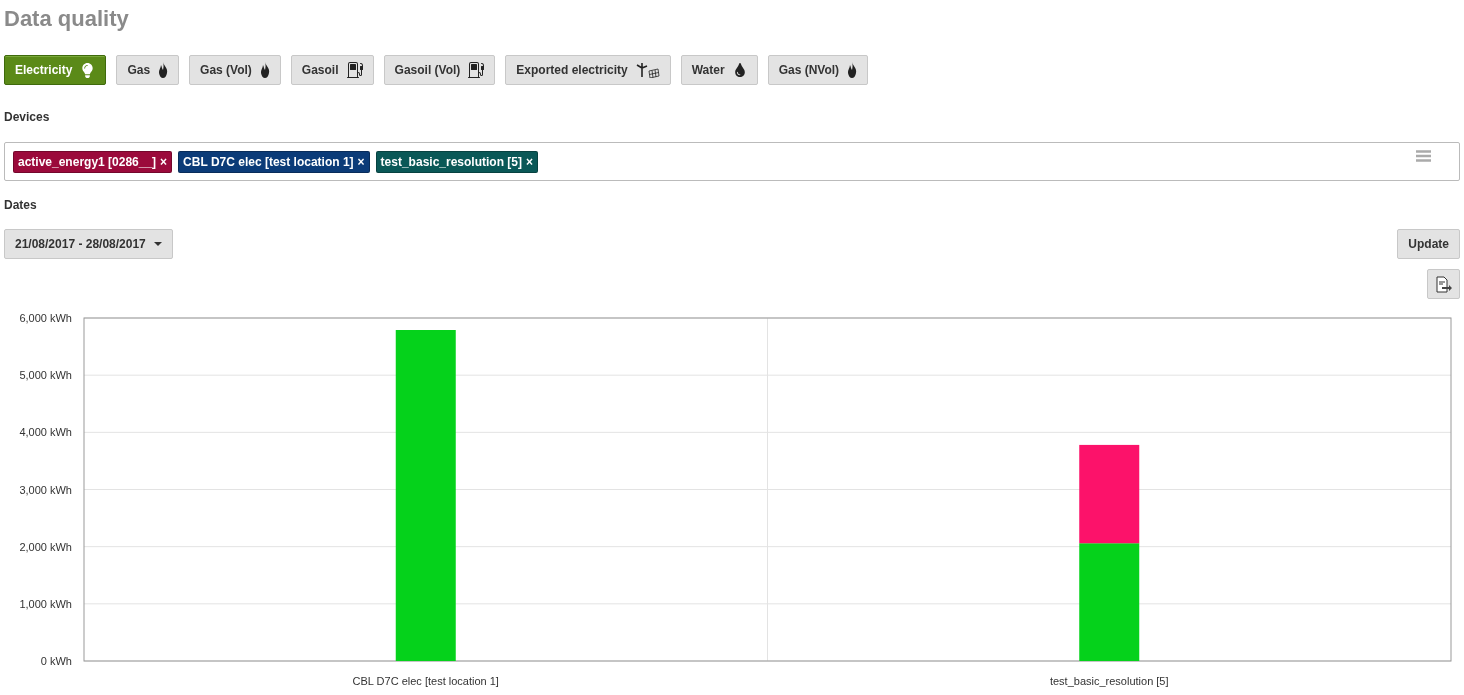  Describe the element at coordinates (45, 546) in the screenshot. I see `y-axis-label: 2,000 kWh` at that location.